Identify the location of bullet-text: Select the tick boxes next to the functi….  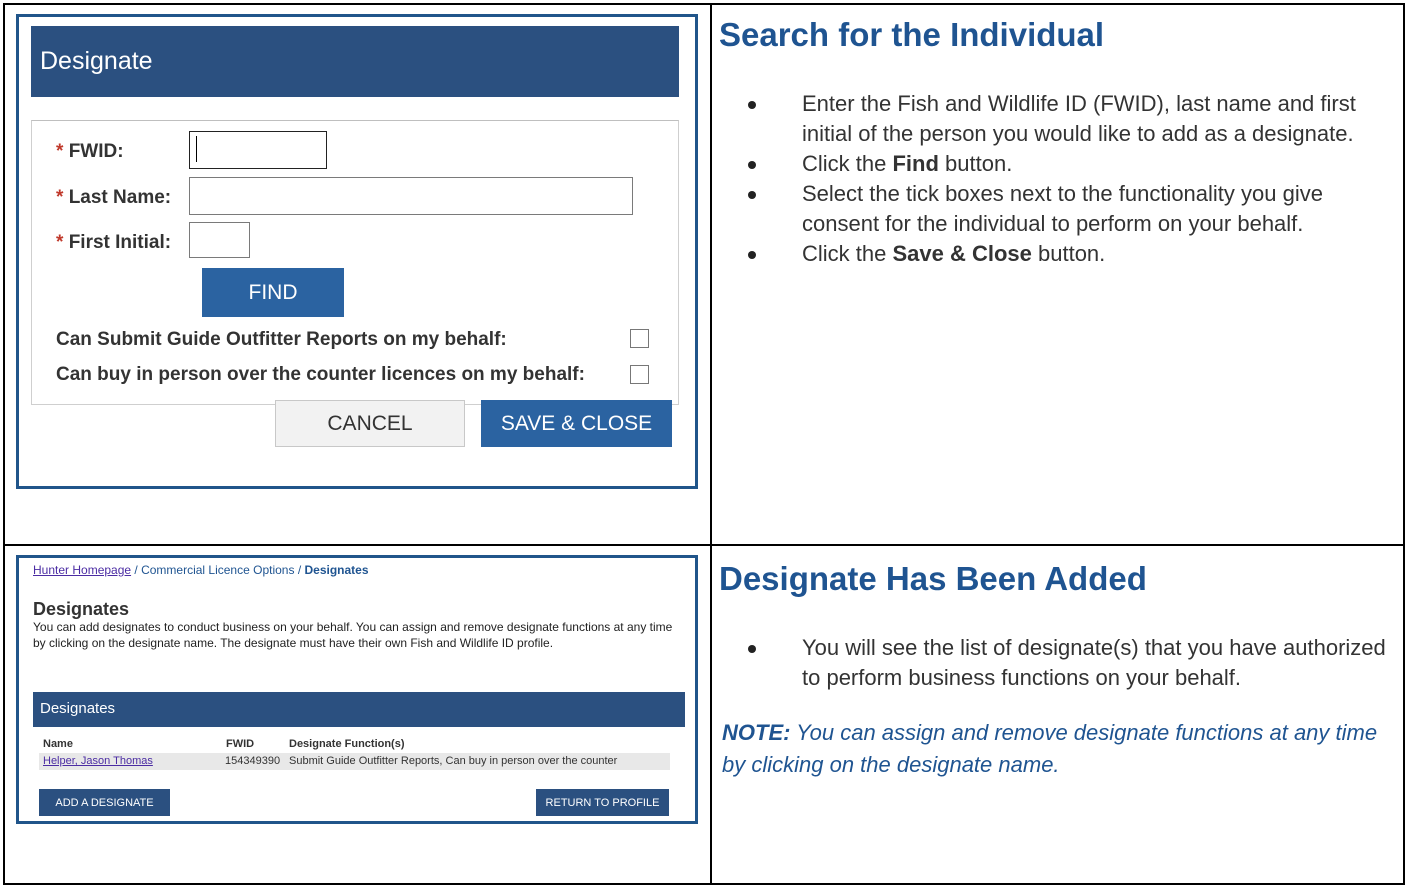
(1062, 208).